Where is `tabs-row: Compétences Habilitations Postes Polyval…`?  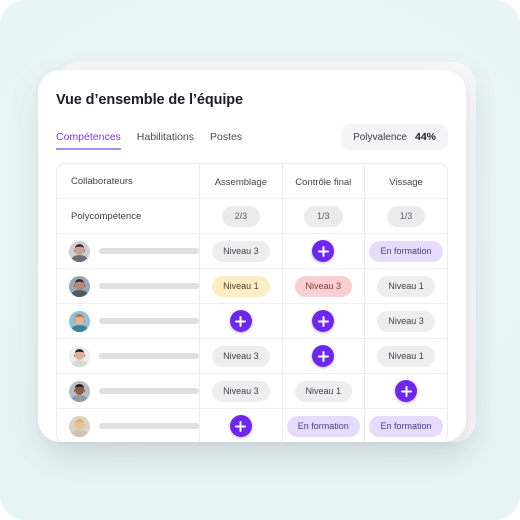 tabs-row: Compétences Habilitations Postes Polyval… is located at coordinates (252, 137).